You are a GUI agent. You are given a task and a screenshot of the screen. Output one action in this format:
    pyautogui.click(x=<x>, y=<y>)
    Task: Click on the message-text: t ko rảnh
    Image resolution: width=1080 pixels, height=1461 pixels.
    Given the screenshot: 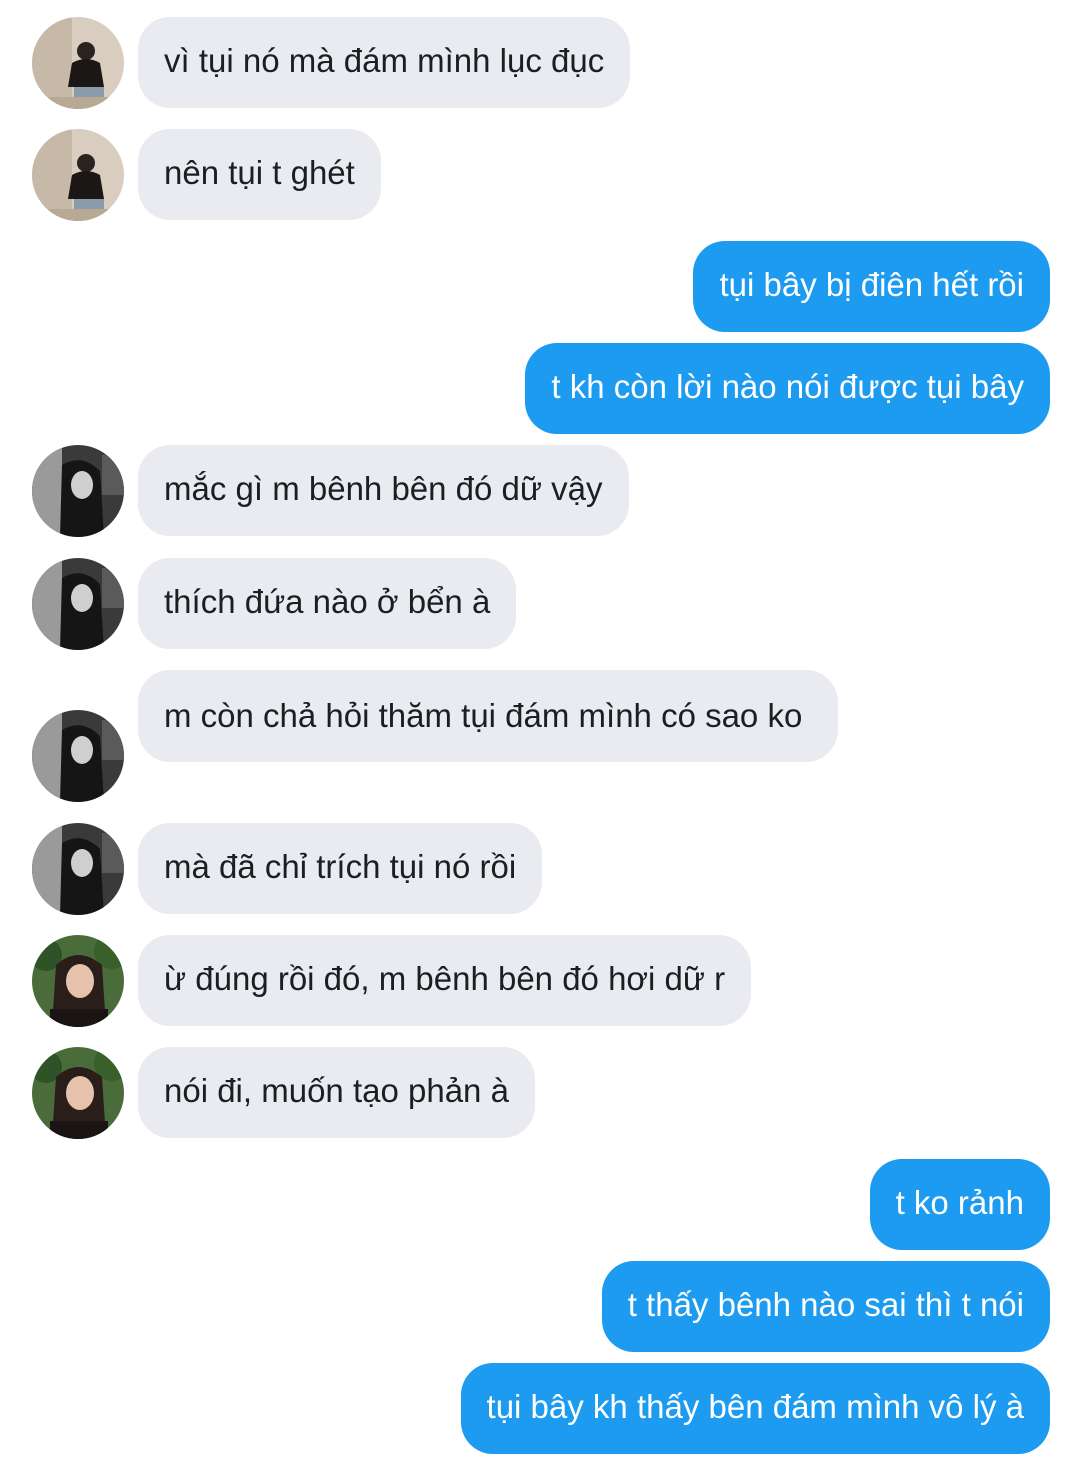 What is the action you would take?
    pyautogui.click(x=959, y=1202)
    